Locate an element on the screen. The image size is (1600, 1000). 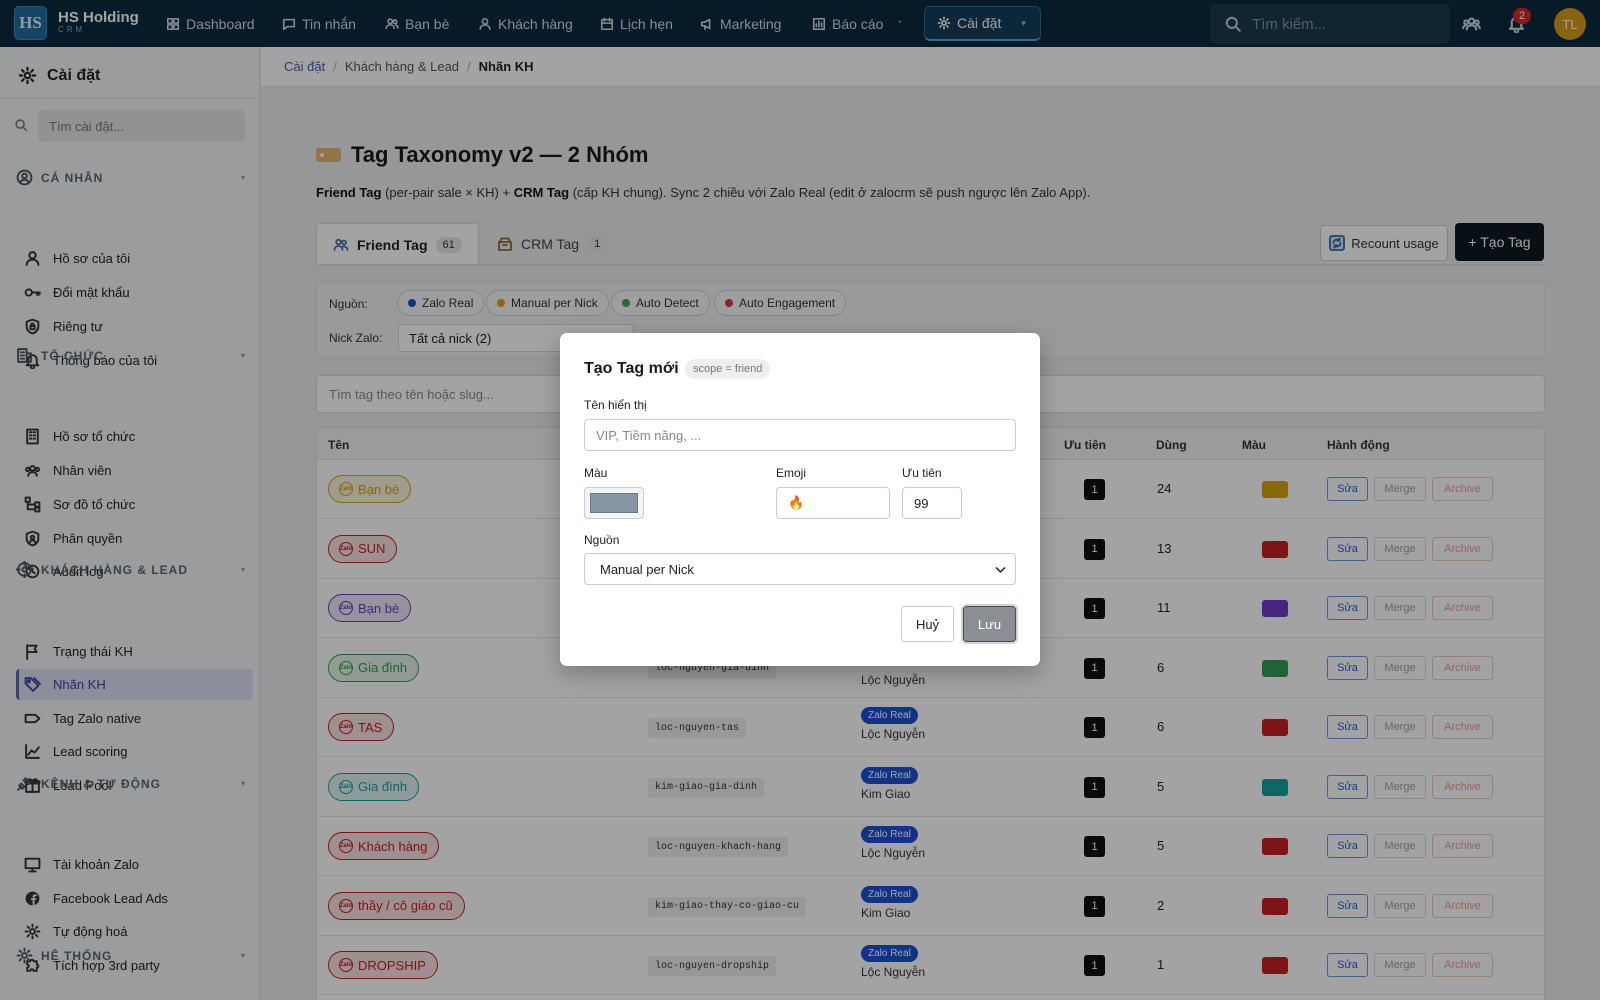
priority-label: Ưu tiên is located at coordinates (922, 473).